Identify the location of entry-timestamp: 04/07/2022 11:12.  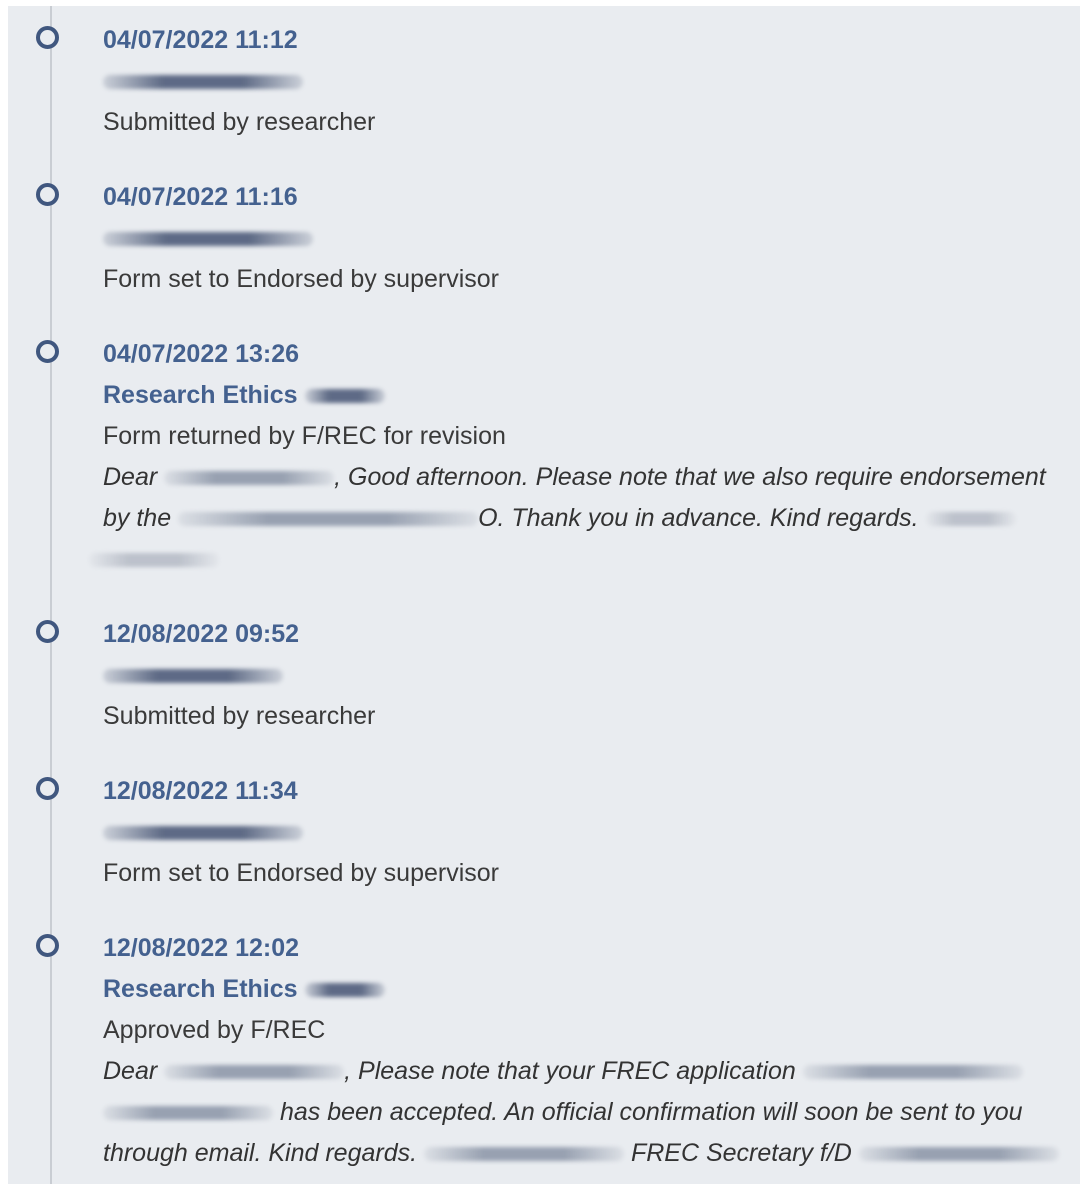
(200, 40).